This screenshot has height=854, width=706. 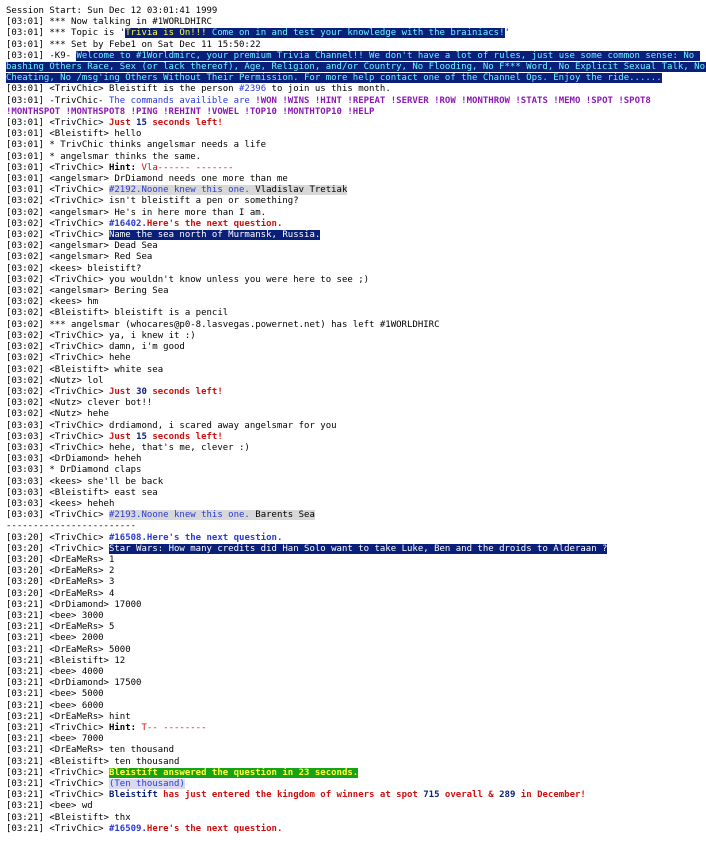 I want to click on line-text: Barents Sea, so click(x=282, y=515).